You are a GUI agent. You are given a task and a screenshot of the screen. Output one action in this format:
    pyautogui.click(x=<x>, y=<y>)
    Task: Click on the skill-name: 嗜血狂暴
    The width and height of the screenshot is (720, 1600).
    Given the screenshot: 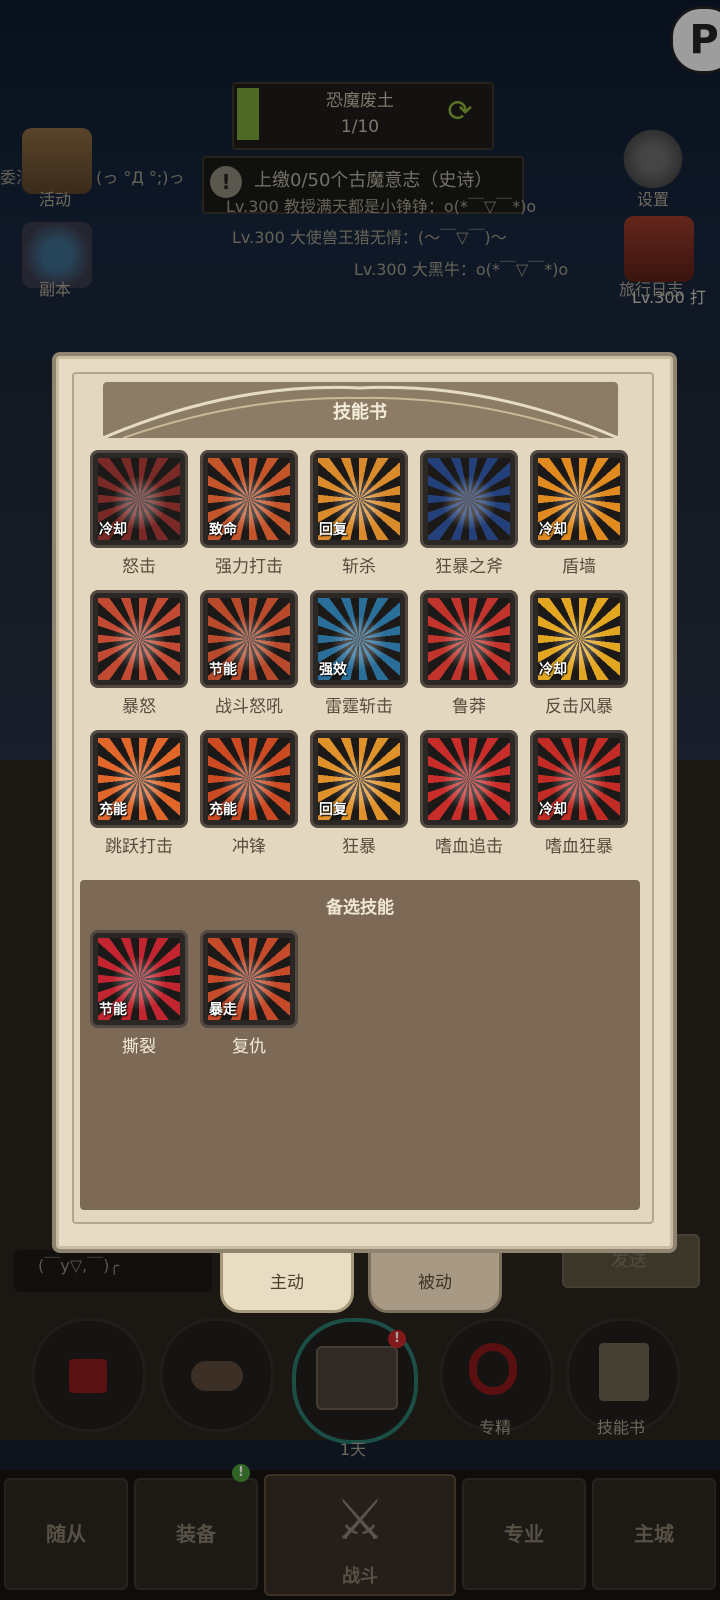 What is the action you would take?
    pyautogui.click(x=579, y=847)
    